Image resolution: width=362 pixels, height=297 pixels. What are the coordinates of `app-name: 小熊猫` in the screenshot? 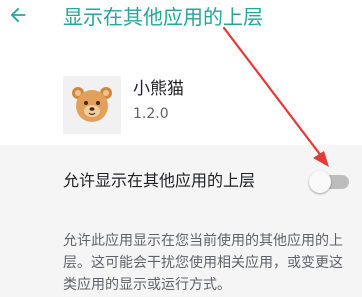 It's located at (158, 89).